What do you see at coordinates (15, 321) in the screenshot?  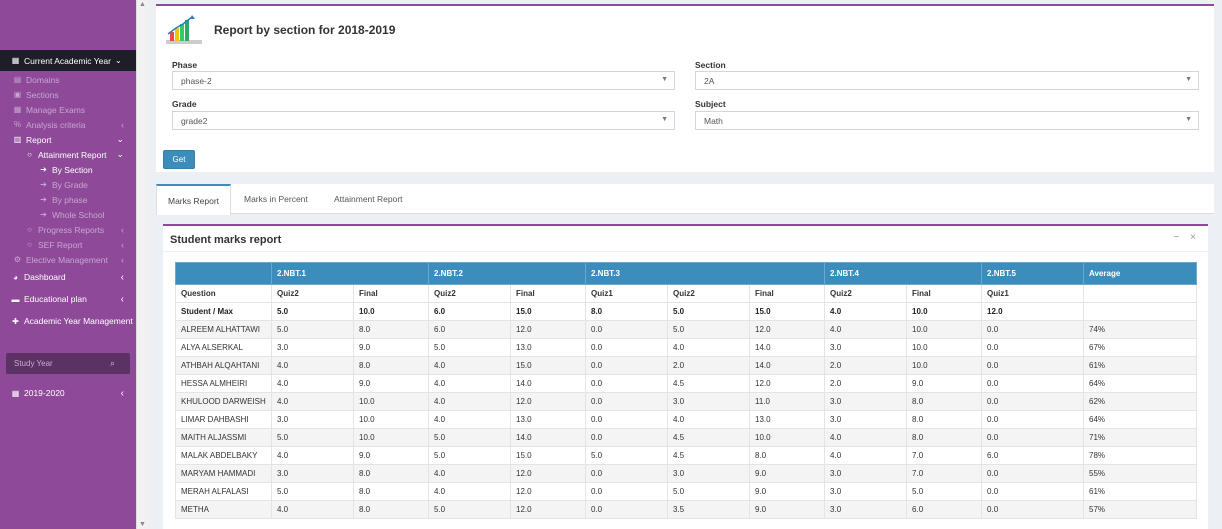 I see `plus-icon: ✚` at bounding box center [15, 321].